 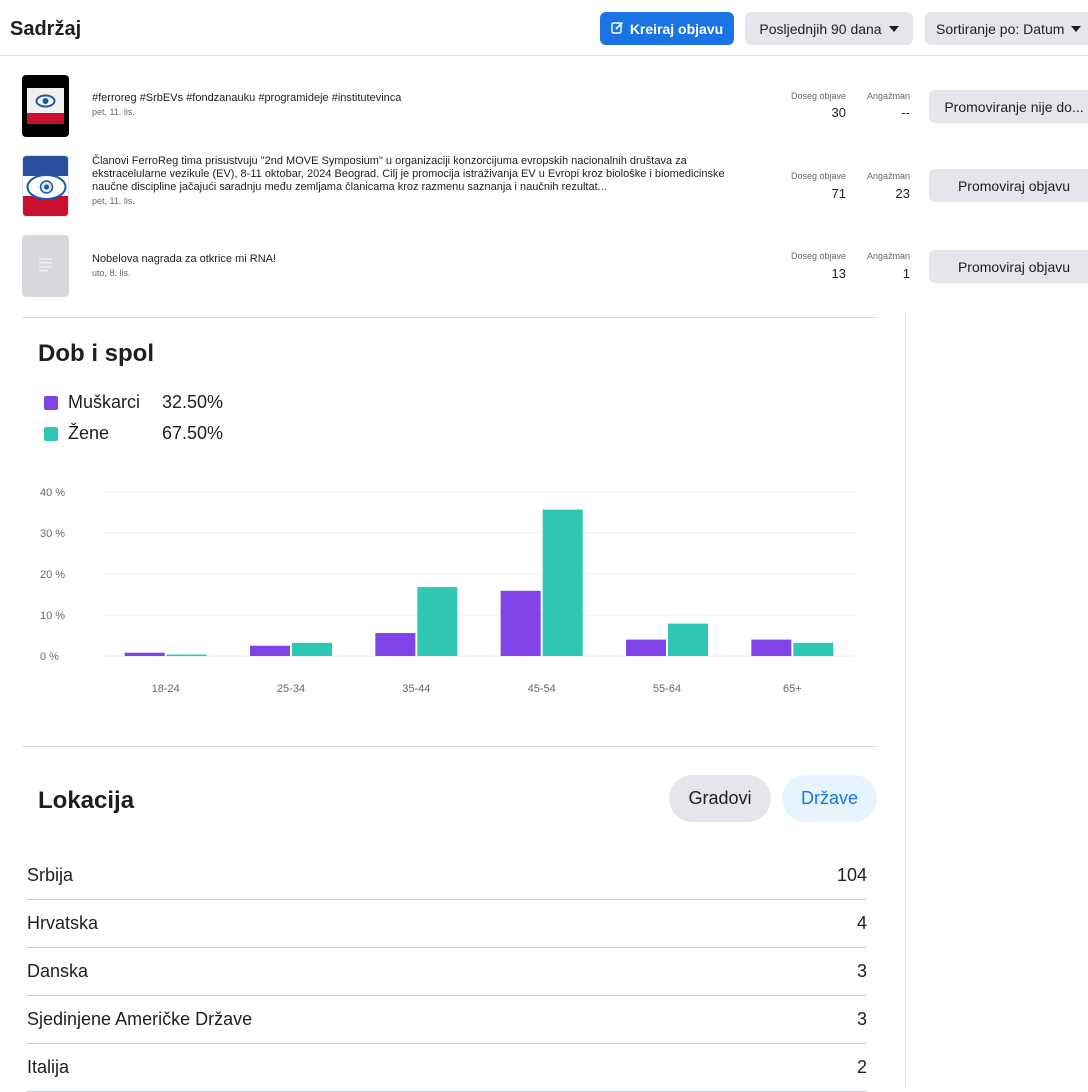 What do you see at coordinates (820, 28) in the screenshot?
I see `date-range-label: Posljednjih 90 dana` at bounding box center [820, 28].